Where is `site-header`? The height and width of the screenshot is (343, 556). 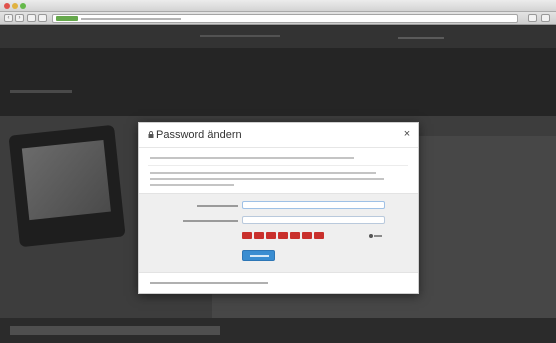
site-header is located at coordinates (278, 37).